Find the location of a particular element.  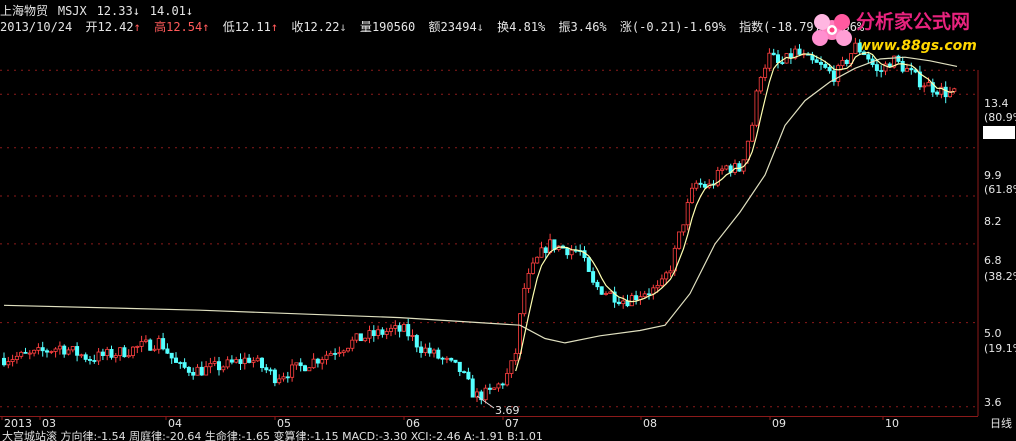

y-tick-label: 13.4 is located at coordinates (996, 103).